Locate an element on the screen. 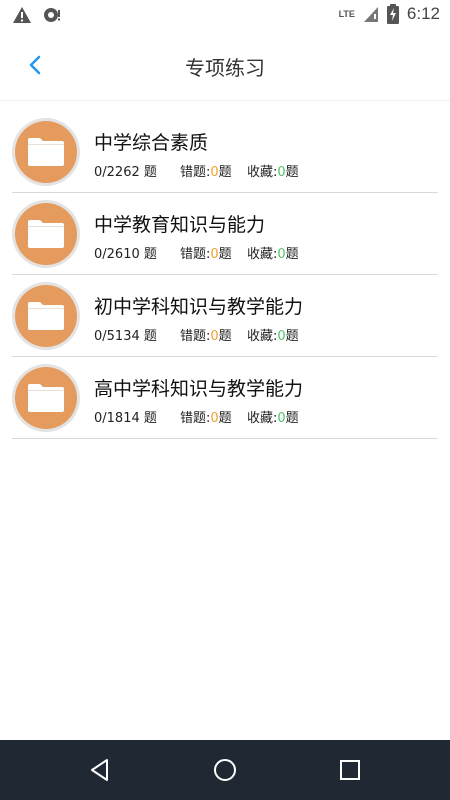 The height and width of the screenshot is (800, 450). status-bar: LTE 6:12 is located at coordinates (225, 15).